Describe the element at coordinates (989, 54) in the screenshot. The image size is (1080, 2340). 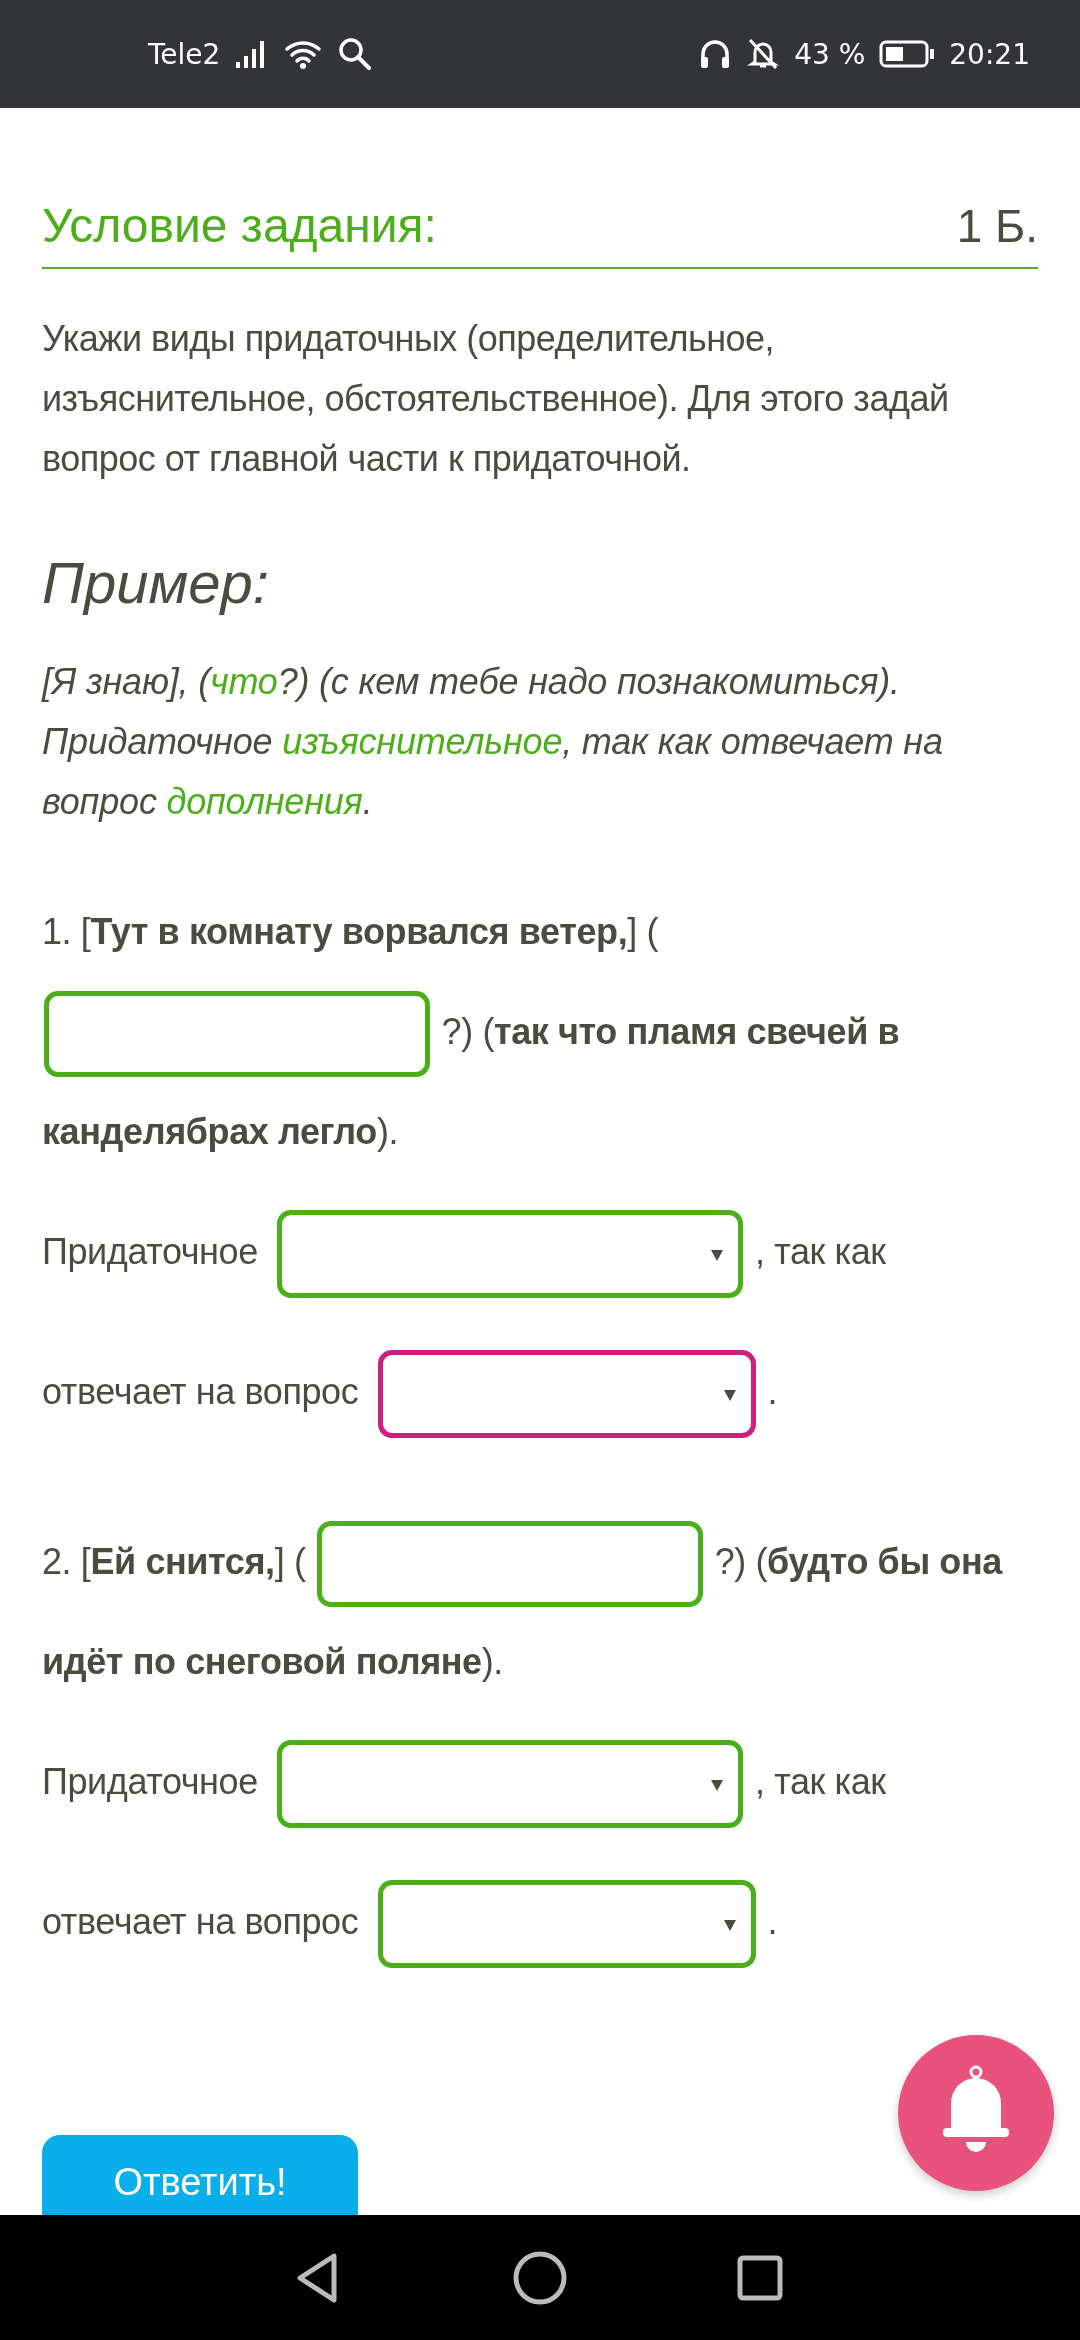
I see `clock: 20:21` at that location.